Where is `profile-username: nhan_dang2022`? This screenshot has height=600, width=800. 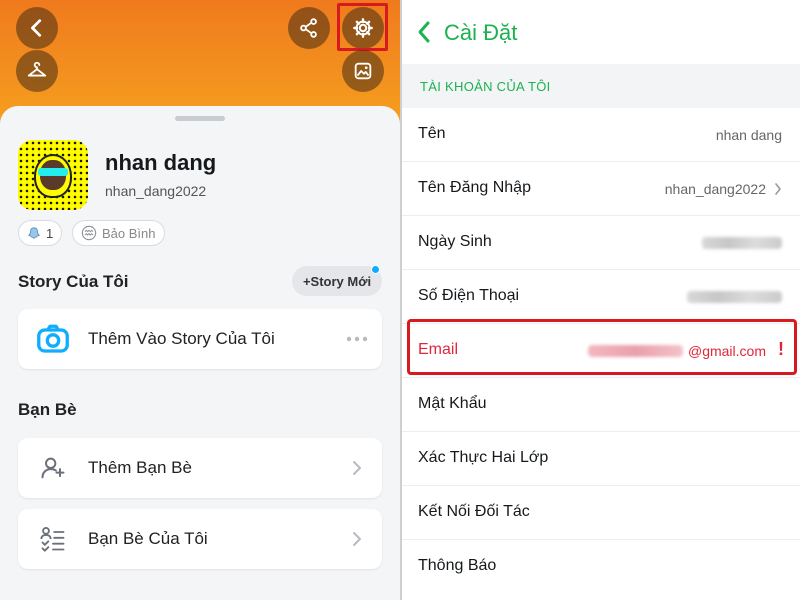 profile-username: nhan_dang2022 is located at coordinates (156, 191).